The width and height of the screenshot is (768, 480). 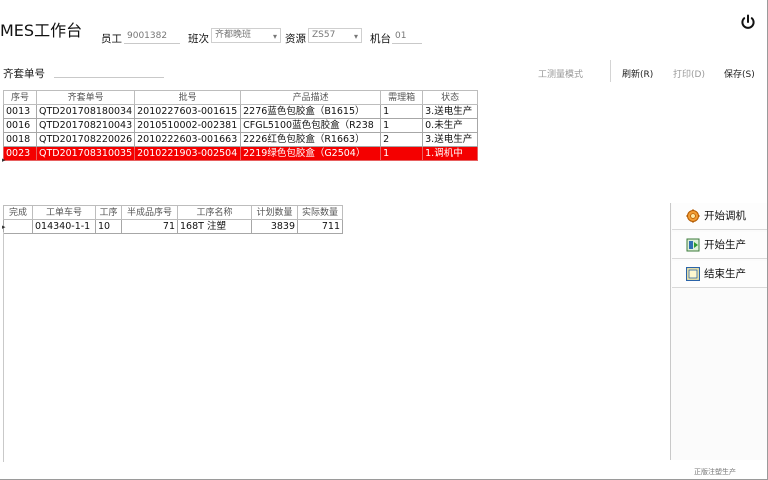 I want to click on action-panel: 开始调机 开始生产 结束生产, so click(x=718, y=331).